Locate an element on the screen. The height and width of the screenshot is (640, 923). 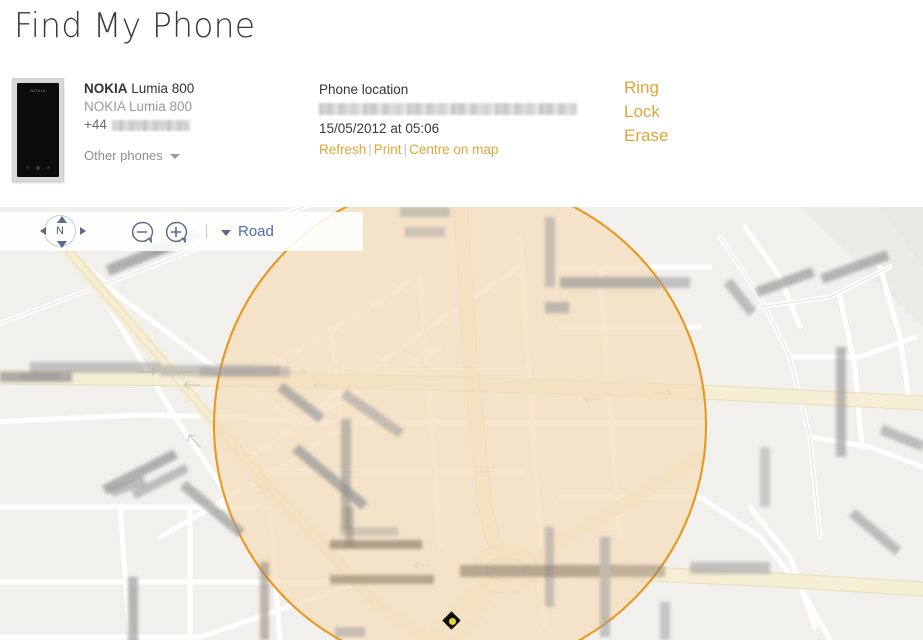
lock-action: Lock is located at coordinates (646, 112).